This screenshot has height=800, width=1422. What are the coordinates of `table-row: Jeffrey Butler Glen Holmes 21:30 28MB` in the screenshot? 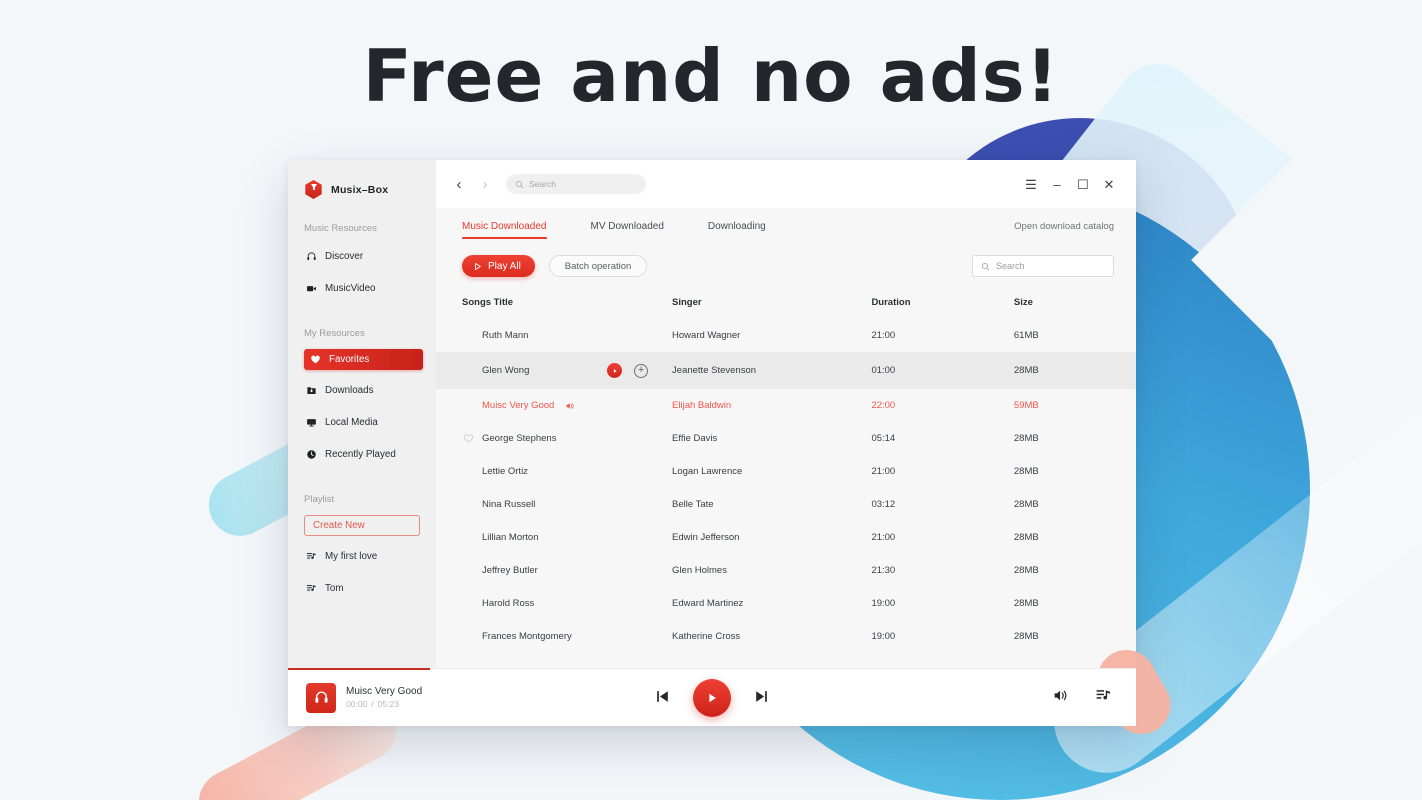 It's located at (786, 570).